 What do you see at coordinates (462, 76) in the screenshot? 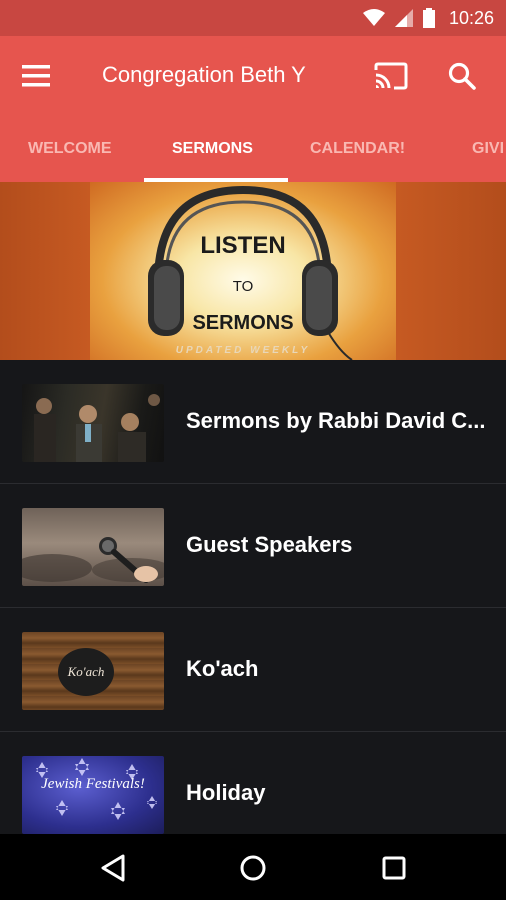
I see `search-icon` at bounding box center [462, 76].